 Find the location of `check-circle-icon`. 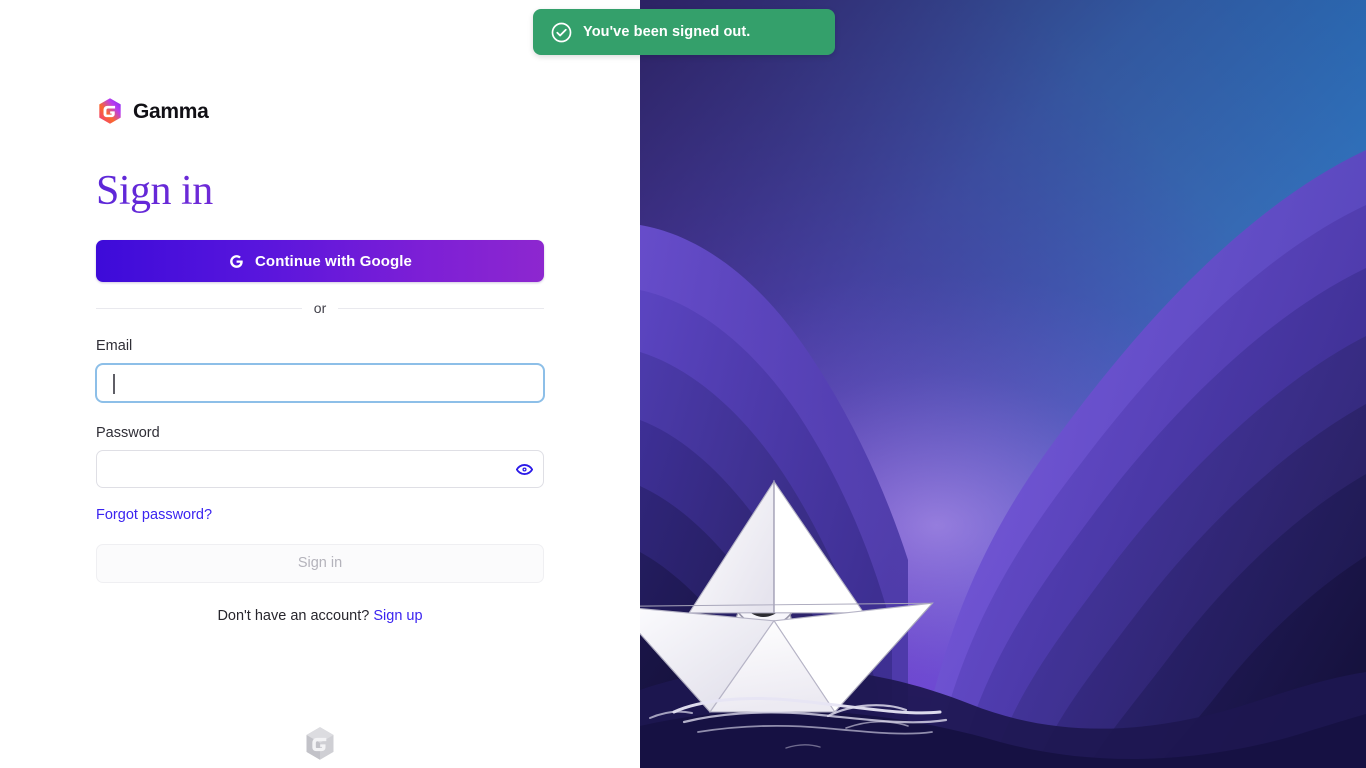

check-circle-icon is located at coordinates (561, 32).